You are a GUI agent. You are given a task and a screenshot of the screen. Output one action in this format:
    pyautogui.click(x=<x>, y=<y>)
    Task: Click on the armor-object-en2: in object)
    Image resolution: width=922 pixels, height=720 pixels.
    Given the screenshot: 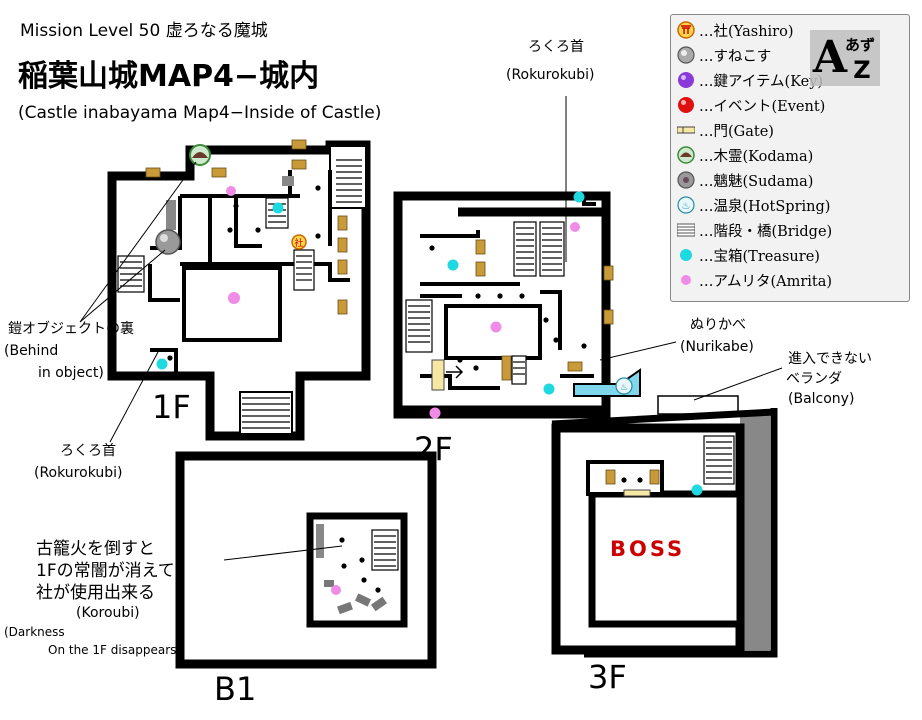 What is the action you would take?
    pyautogui.click(x=71, y=373)
    